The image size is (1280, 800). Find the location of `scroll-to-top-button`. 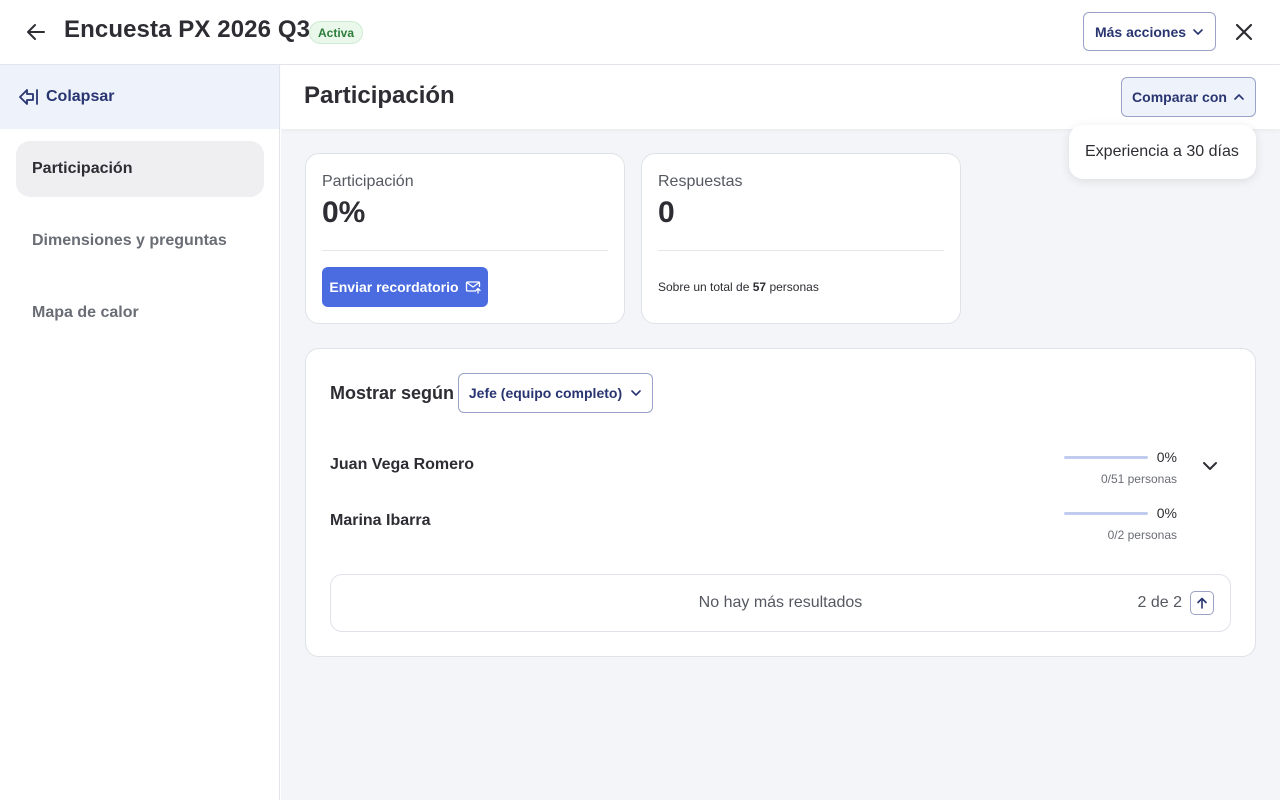

scroll-to-top-button is located at coordinates (1202, 603).